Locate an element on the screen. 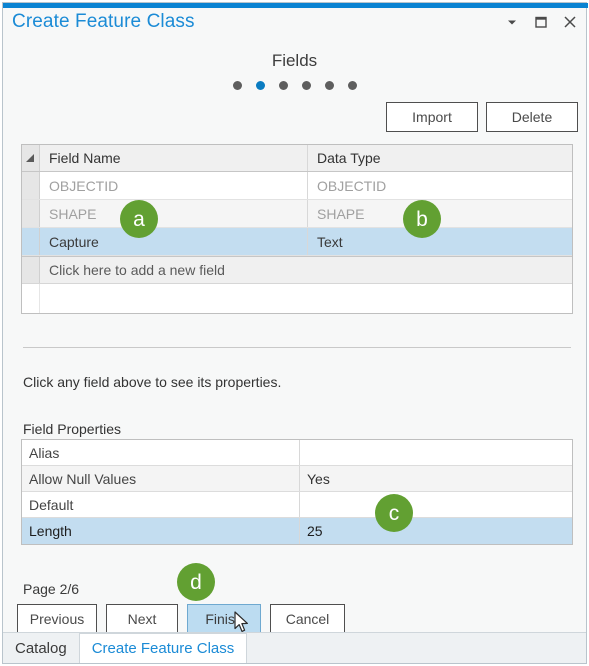  property-key: Allow Null Values is located at coordinates (161, 478).